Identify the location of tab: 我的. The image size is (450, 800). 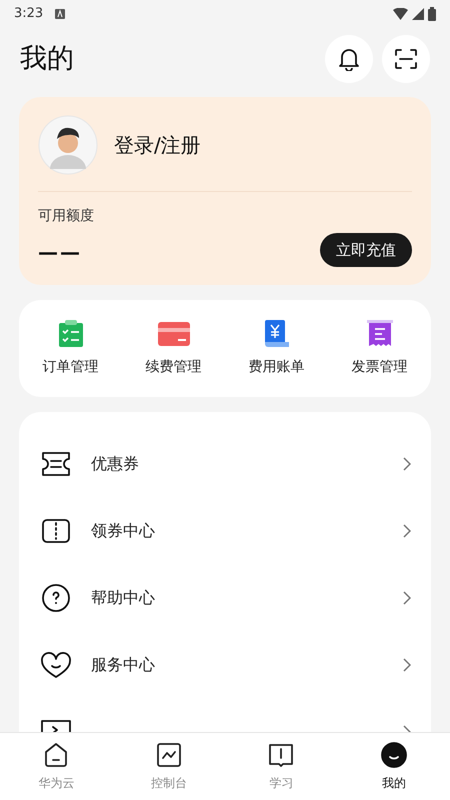
(394, 766).